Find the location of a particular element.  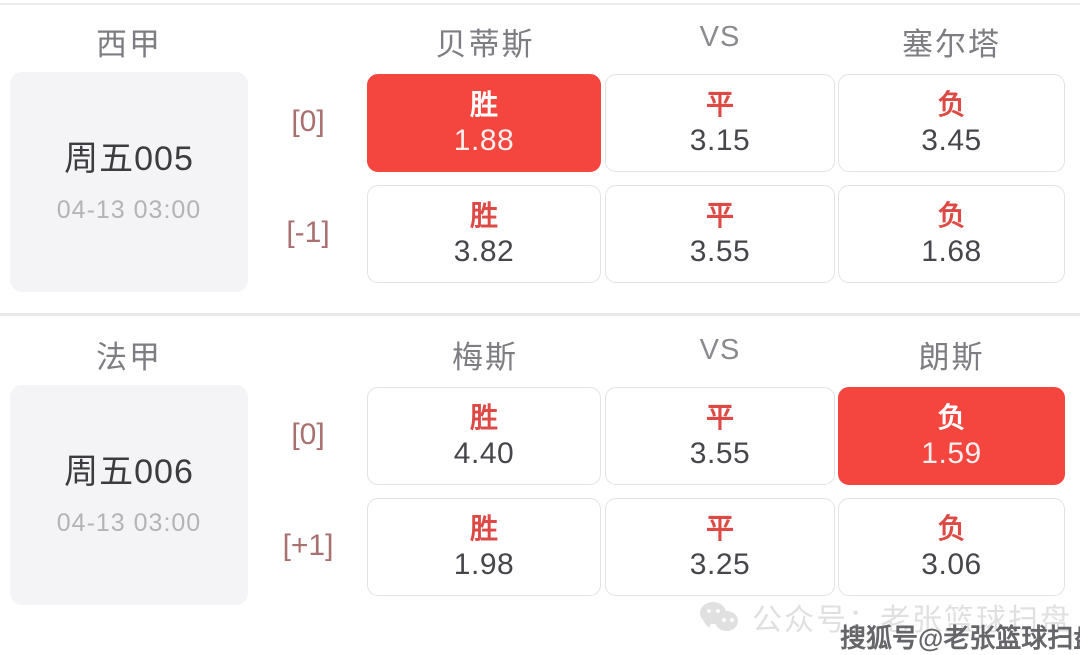

odds-cell-draw: 平 3.15 is located at coordinates (720, 123).